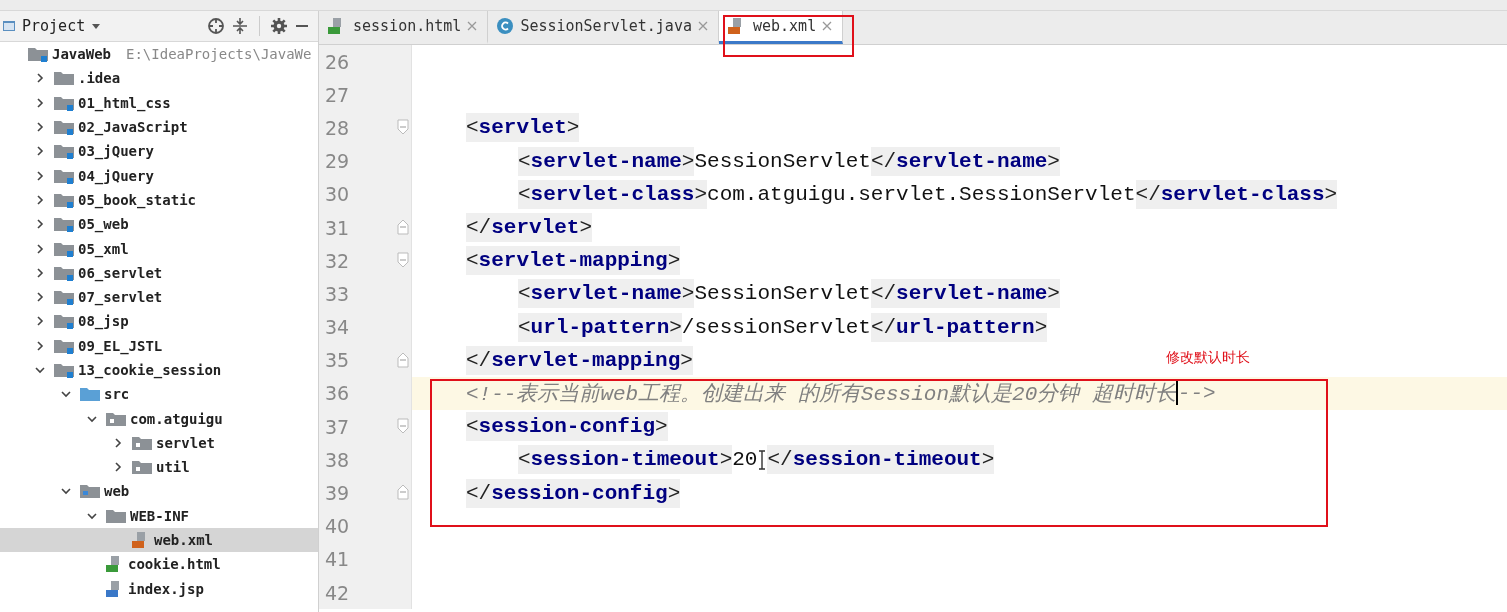 The height and width of the screenshot is (612, 1507). What do you see at coordinates (337, 393) in the screenshot?
I see `line-number: 36` at bounding box center [337, 393].